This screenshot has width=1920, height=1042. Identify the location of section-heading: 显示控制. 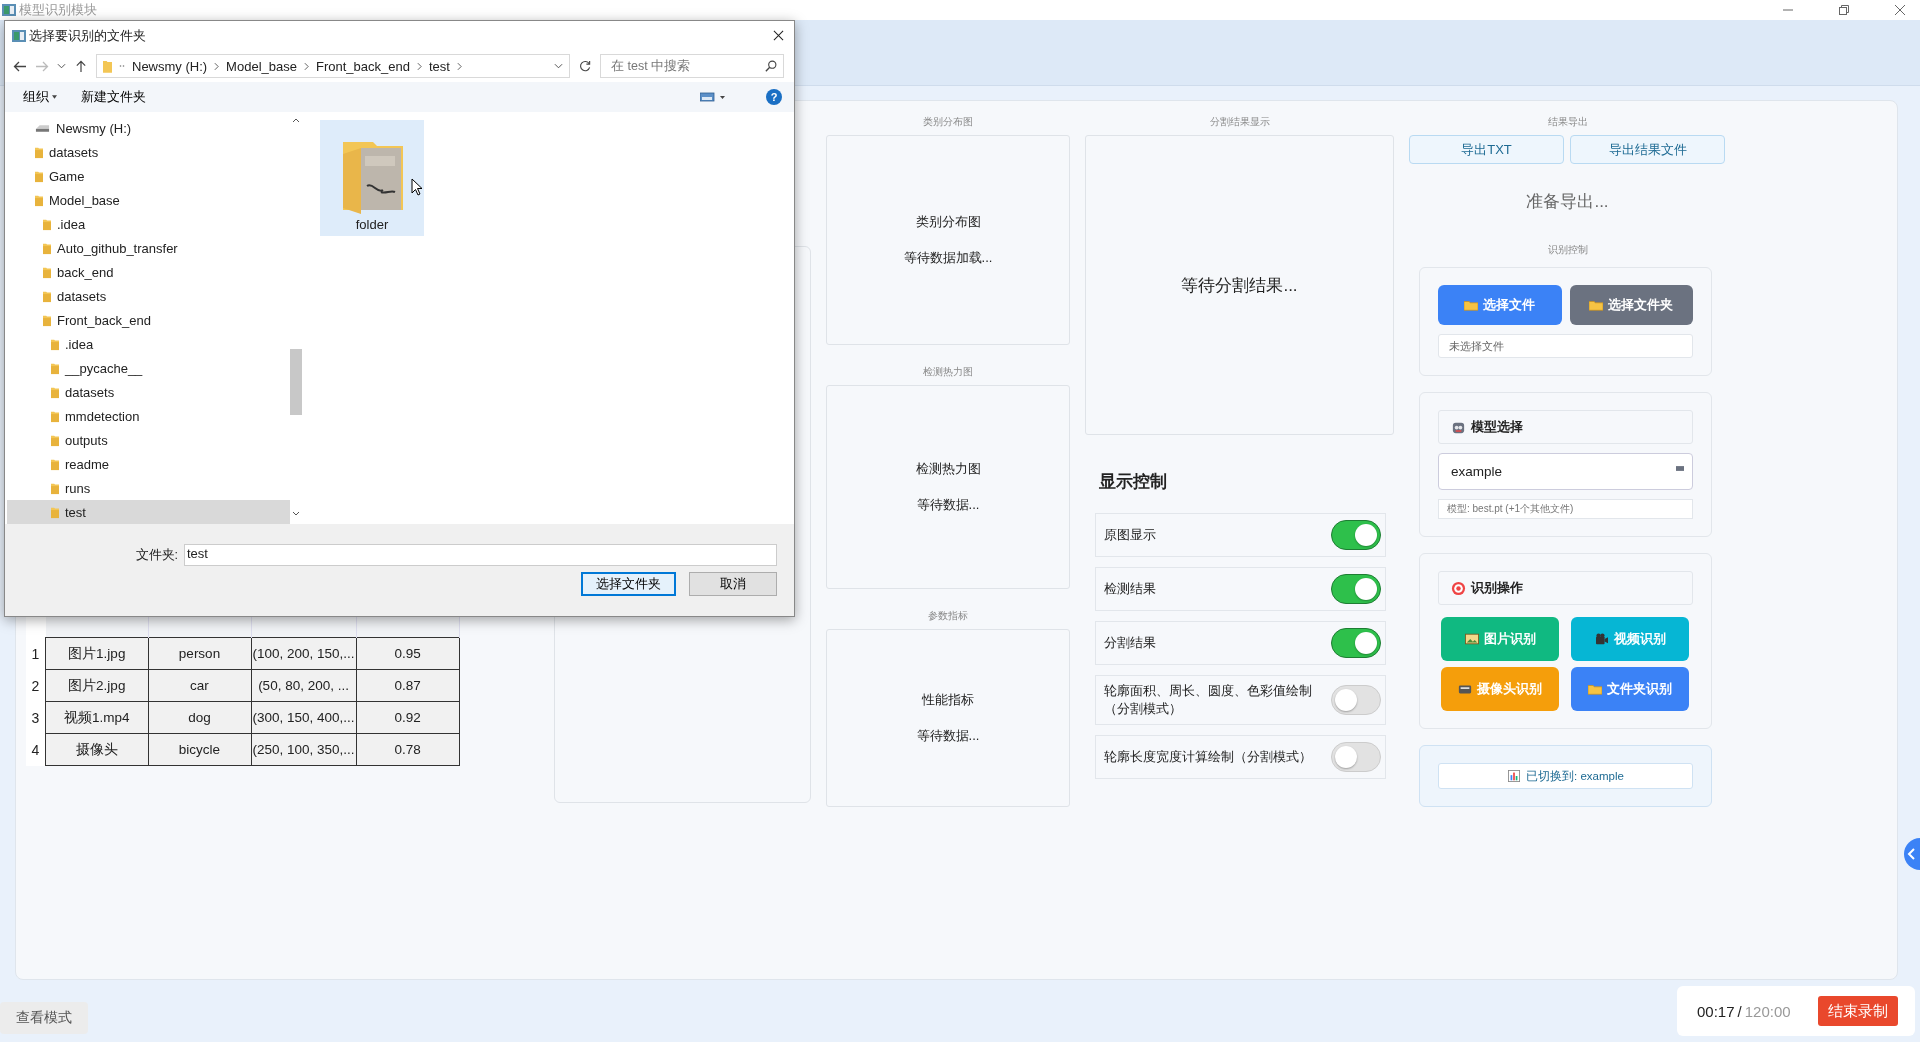
(1133, 482).